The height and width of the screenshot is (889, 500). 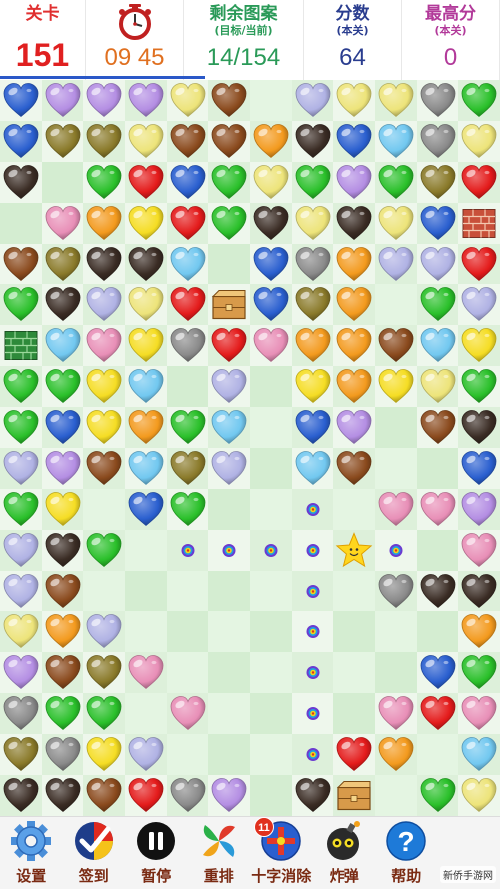 What do you see at coordinates (344, 853) in the screenshot?
I see `tool-button-5: 炸弹` at bounding box center [344, 853].